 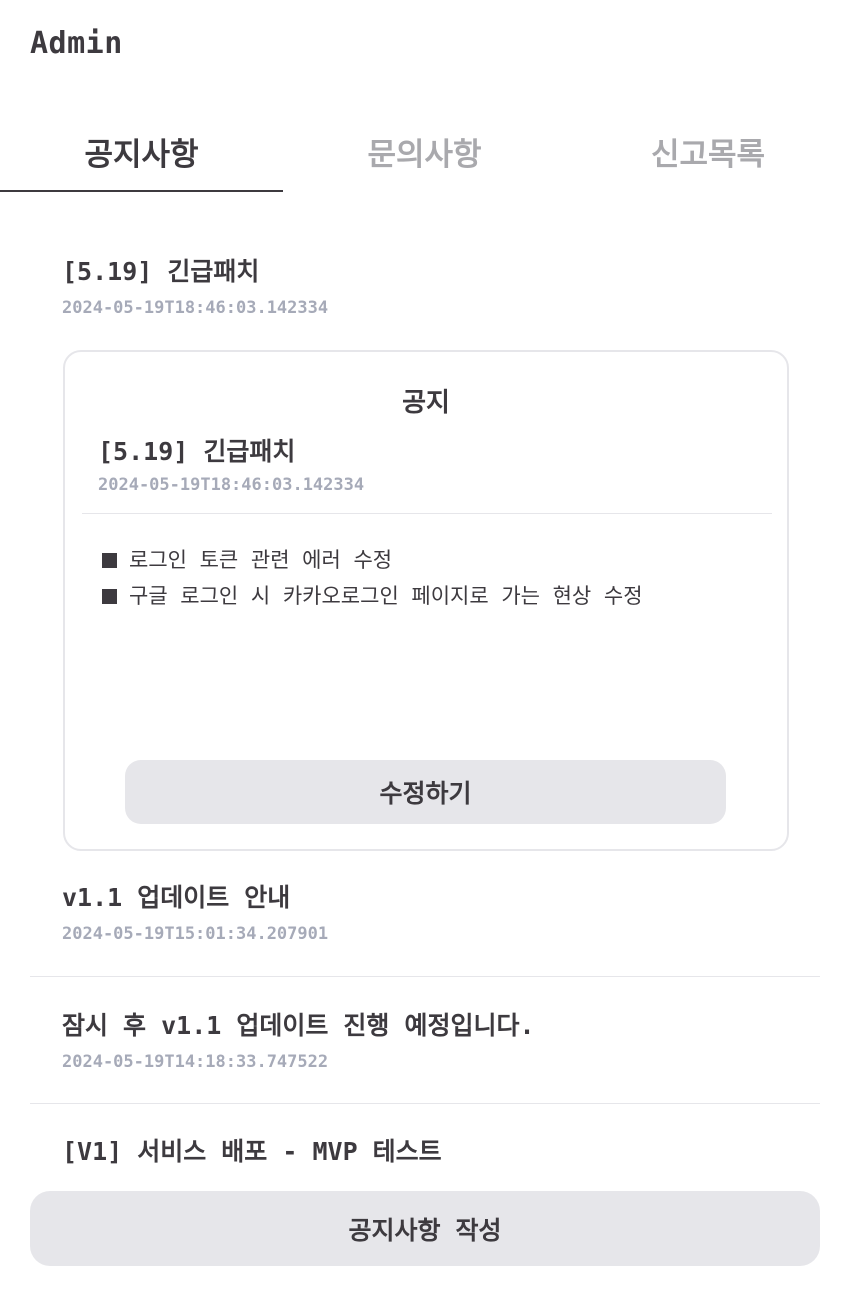 I want to click on app-title: Admin, so click(x=76, y=43).